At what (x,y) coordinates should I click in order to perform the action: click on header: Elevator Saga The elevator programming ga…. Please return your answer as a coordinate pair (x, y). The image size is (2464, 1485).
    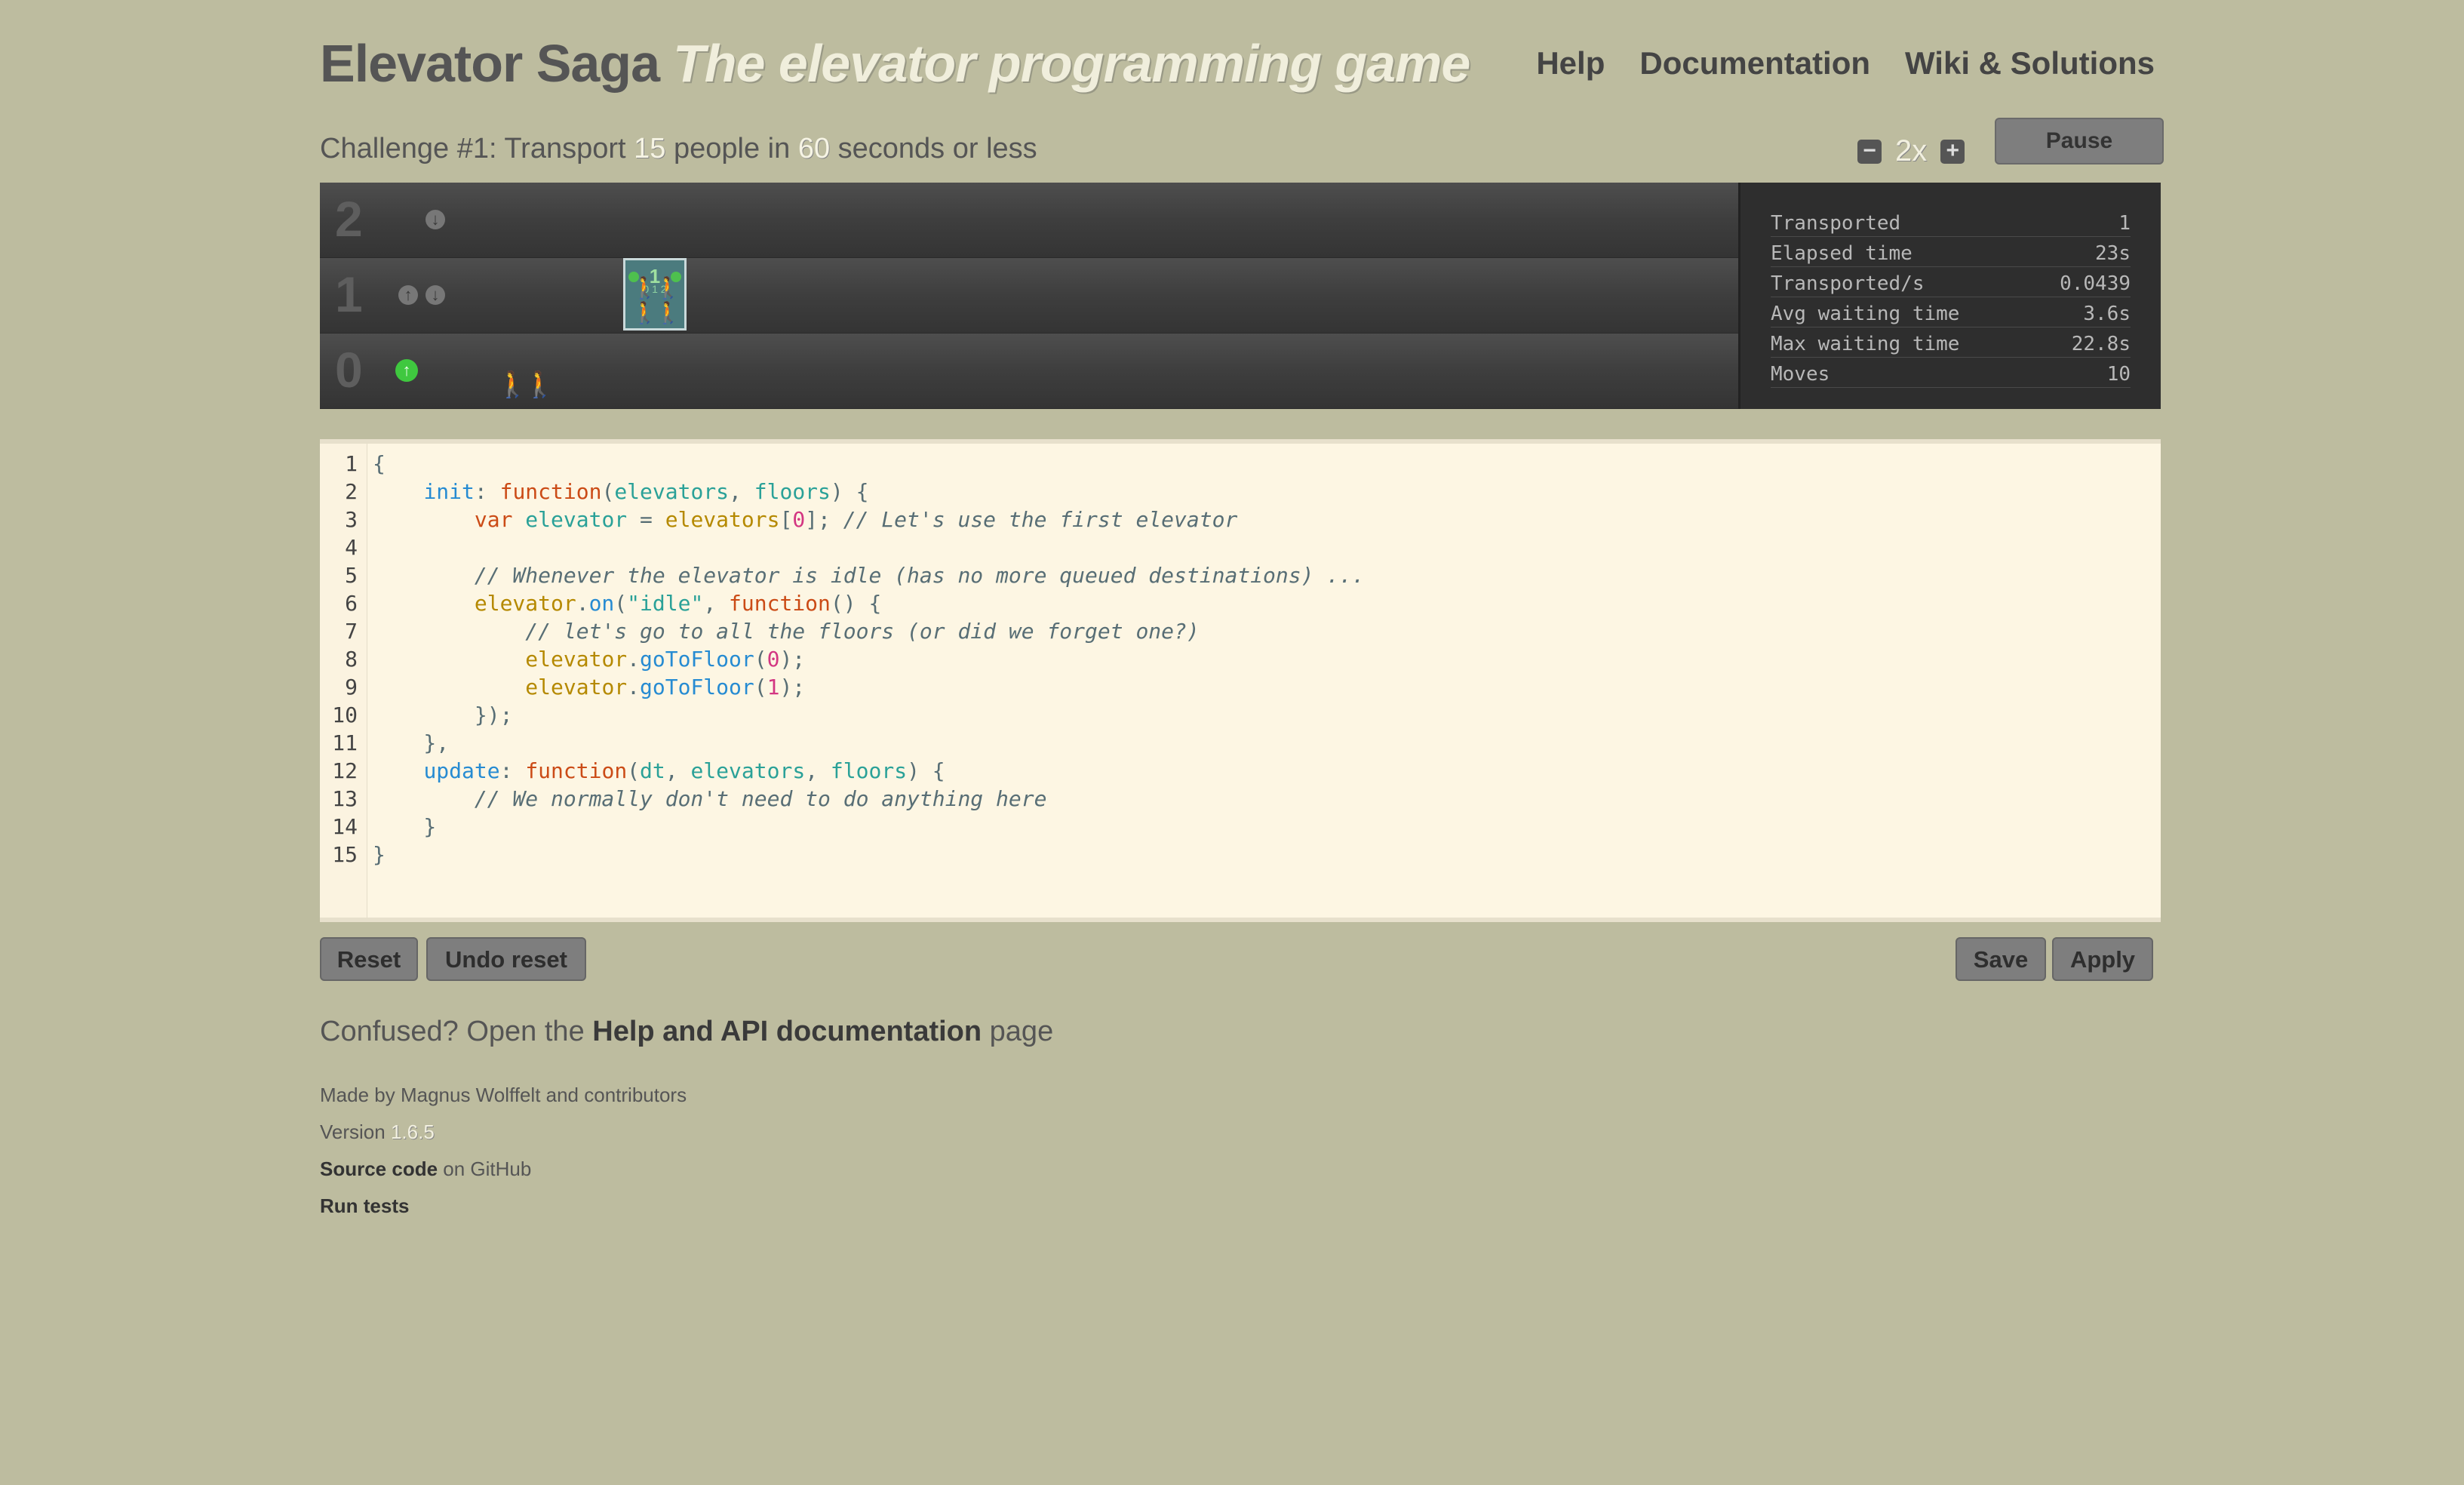
    Looking at the image, I should click on (1240, 68).